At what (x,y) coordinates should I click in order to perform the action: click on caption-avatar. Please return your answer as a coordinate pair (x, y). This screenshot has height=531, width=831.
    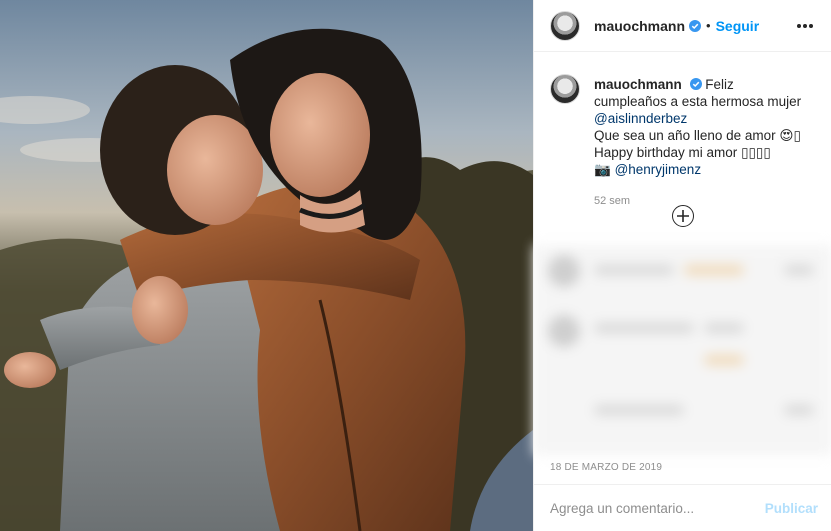
    Looking at the image, I should click on (565, 89).